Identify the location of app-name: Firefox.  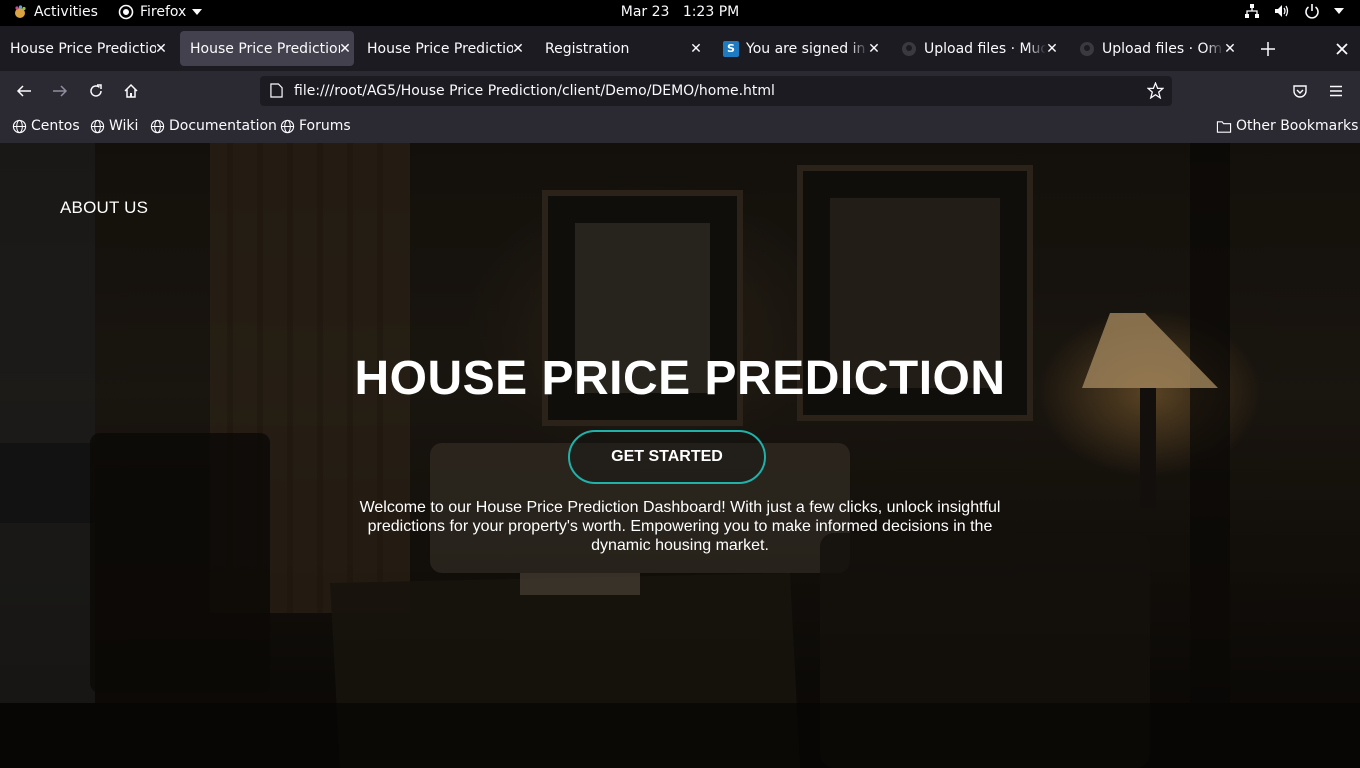
(163, 12).